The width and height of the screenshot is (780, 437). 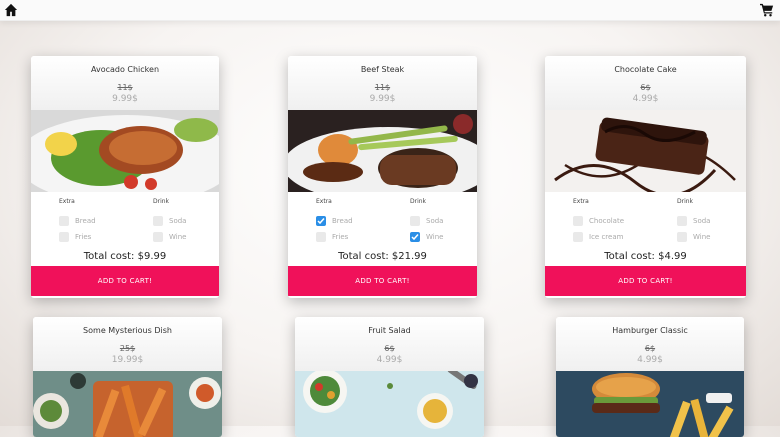 I want to click on option-chocolate: Chocolate, so click(x=598, y=221).